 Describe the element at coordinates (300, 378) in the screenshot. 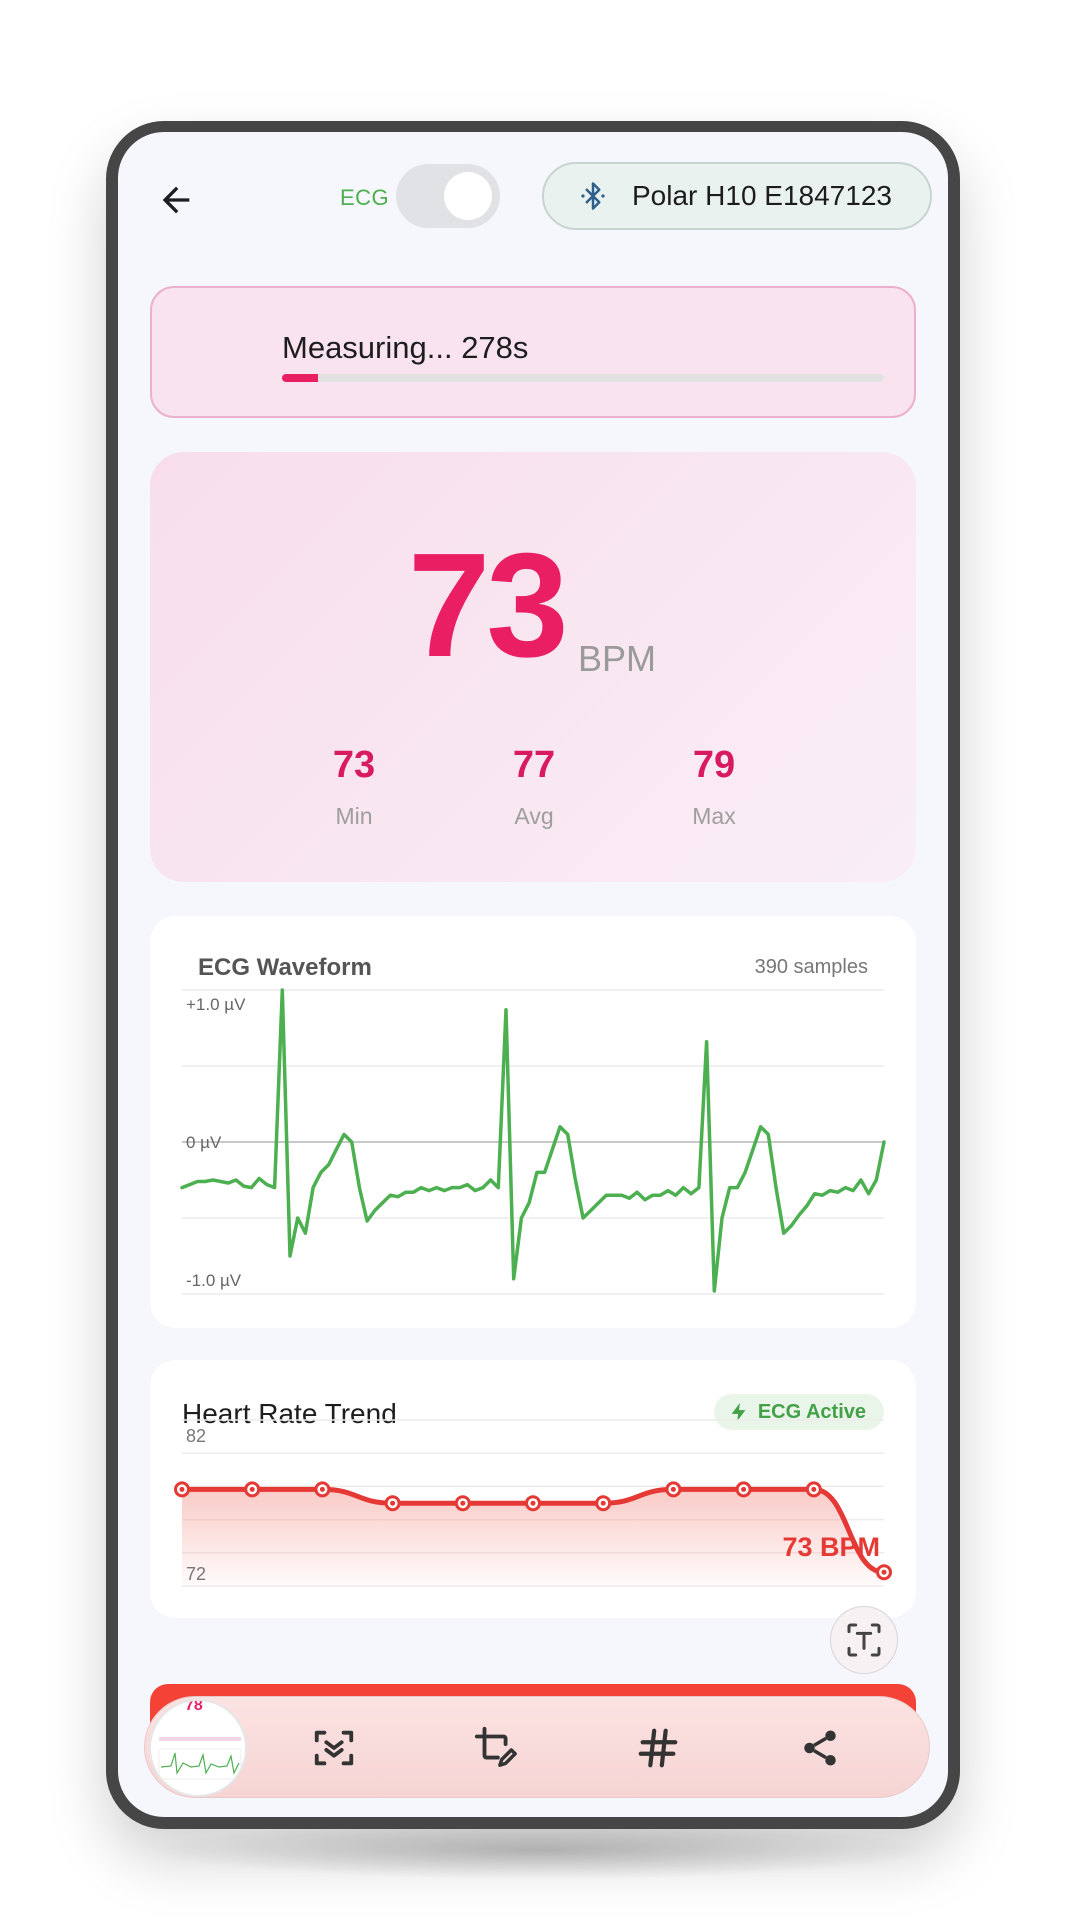

I see `measurement-progress-fill` at that location.